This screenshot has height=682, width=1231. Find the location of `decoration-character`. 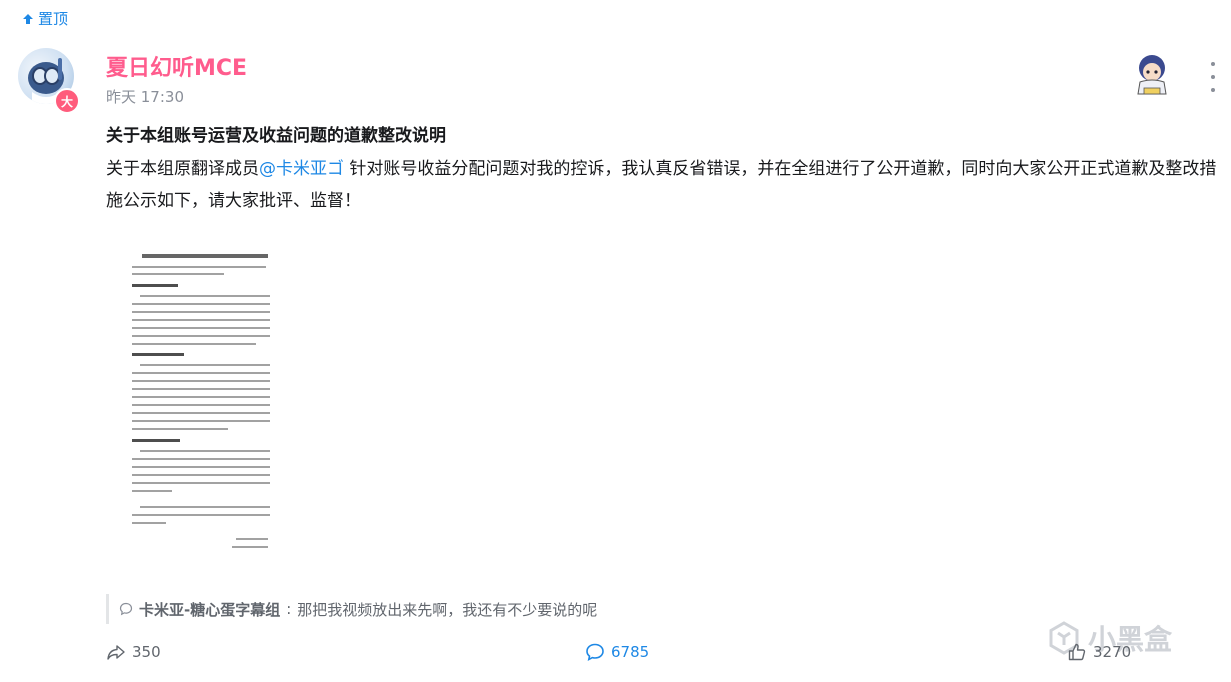

decoration-character is located at coordinates (1152, 76).